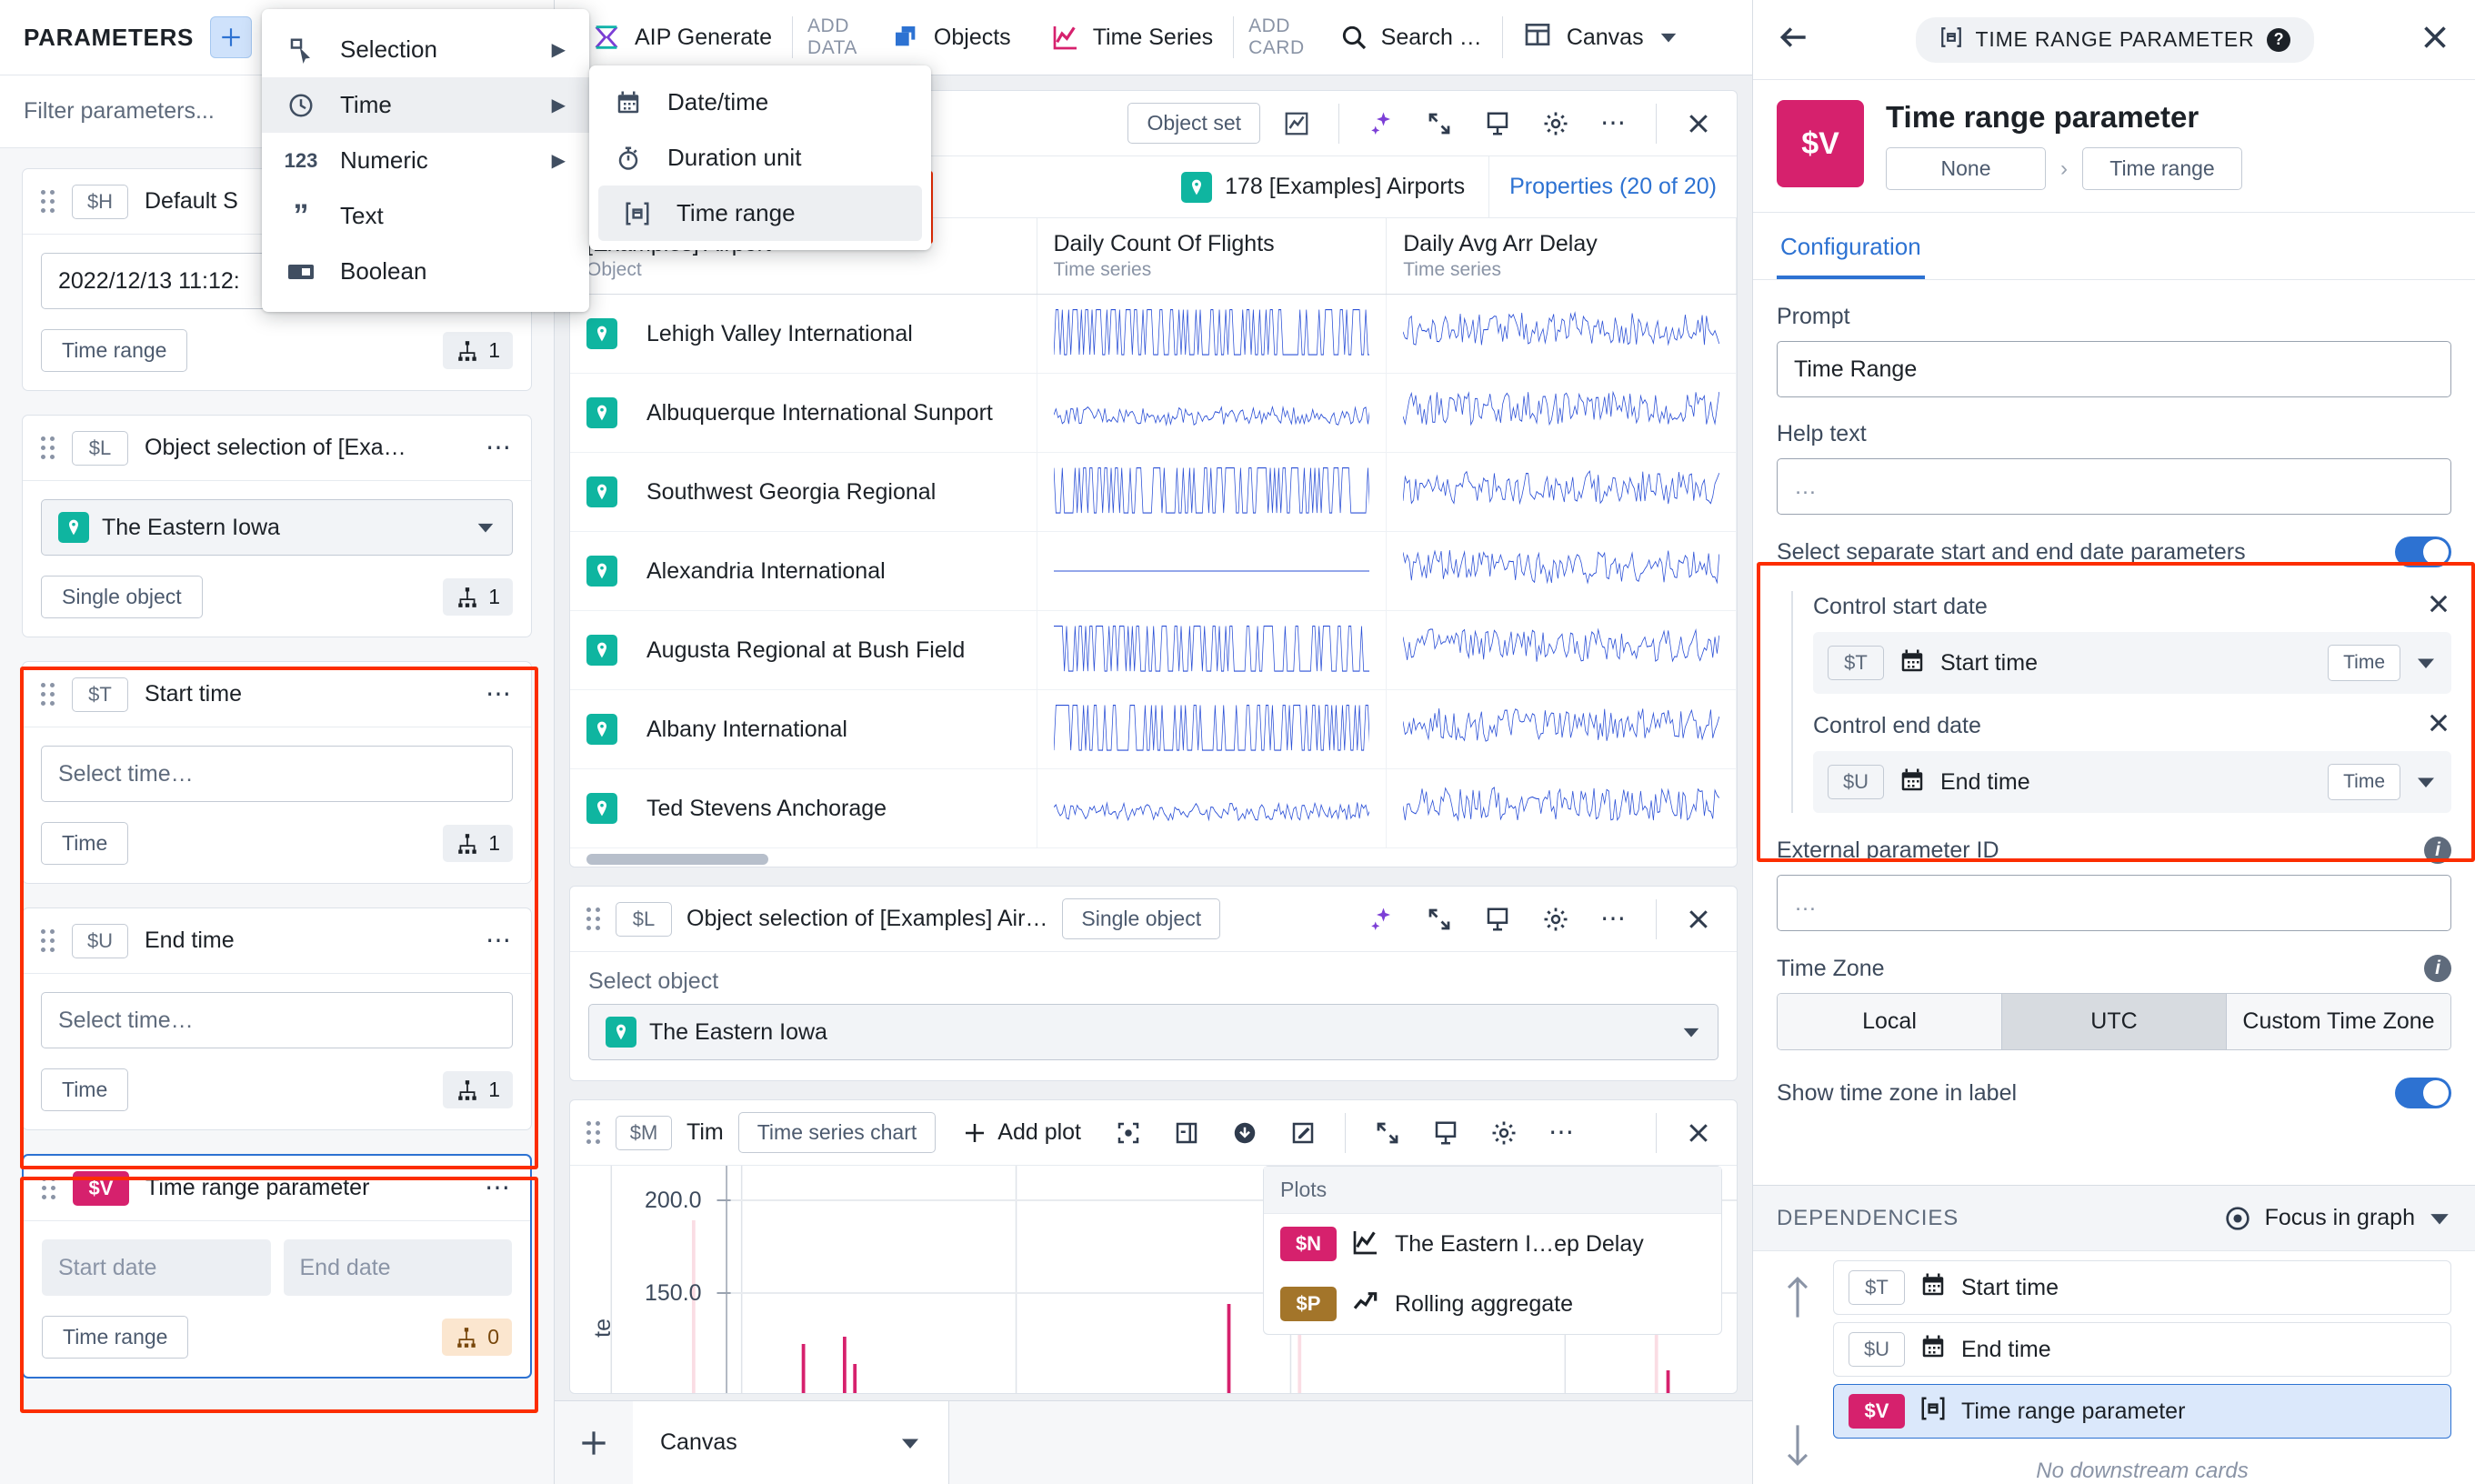  Describe the element at coordinates (2132, 663) in the screenshot. I see `control-start-date-select: $T Start time Time` at that location.